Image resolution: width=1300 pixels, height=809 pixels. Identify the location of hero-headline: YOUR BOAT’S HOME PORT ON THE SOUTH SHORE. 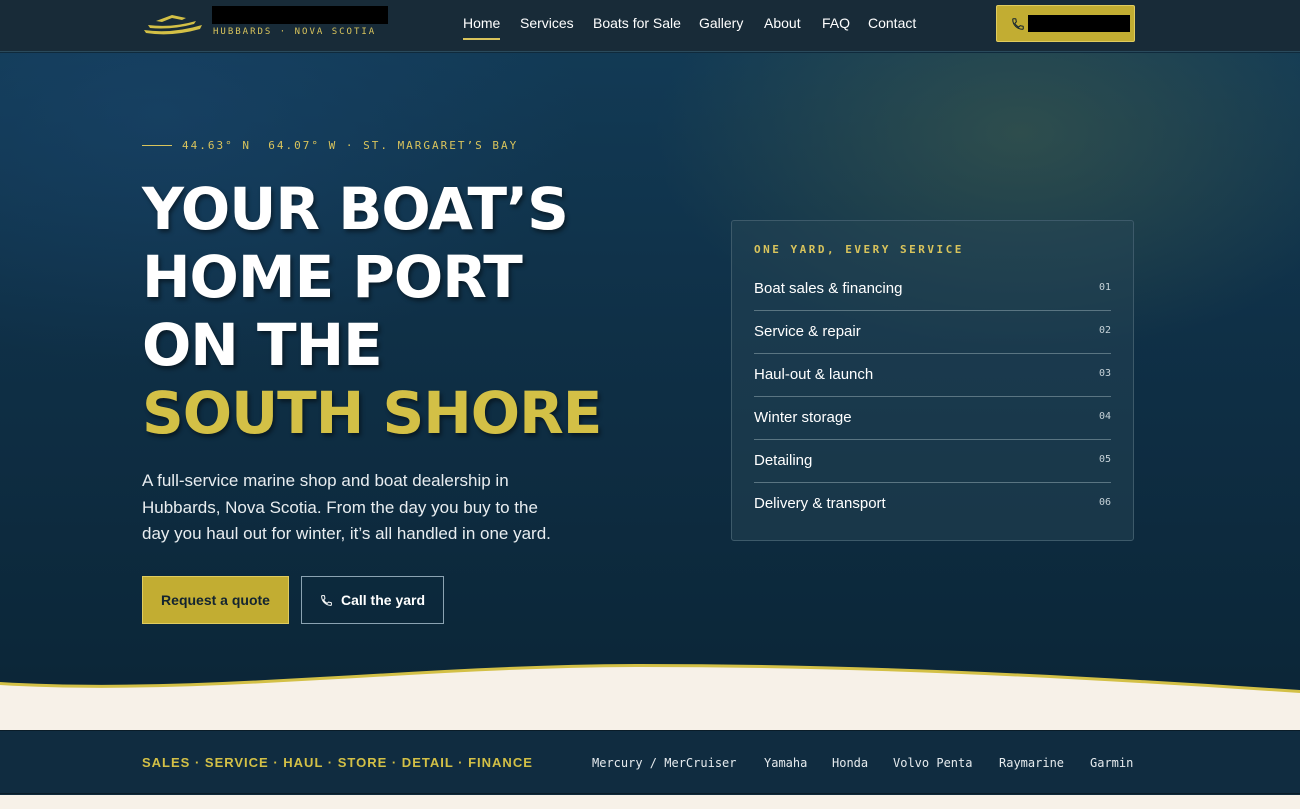
(372, 311).